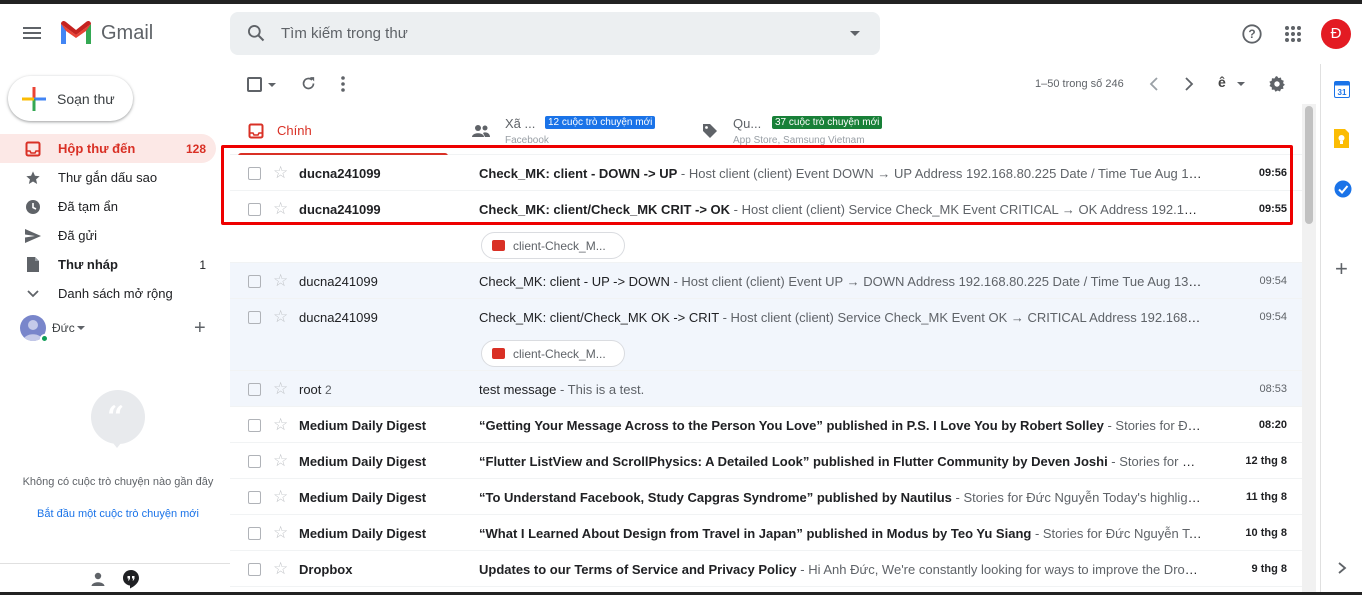 The image size is (1362, 595). I want to click on hangouts-icon: “, so click(118, 419).